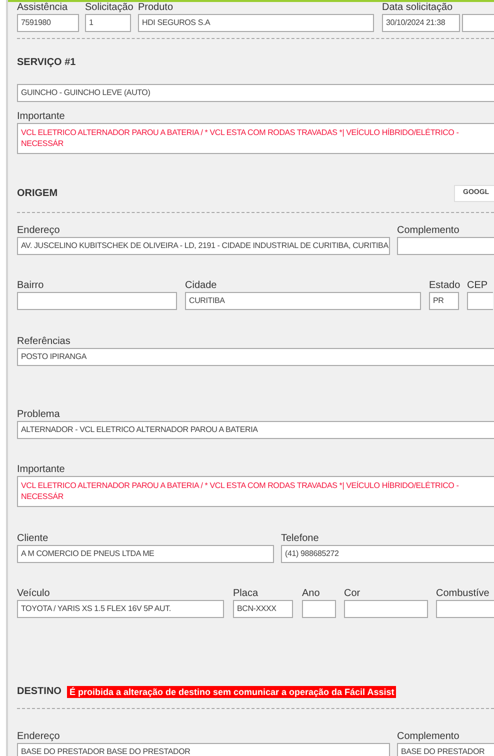 The image size is (494, 756). Describe the element at coordinates (145, 554) in the screenshot. I see `input-field: A M COMERCIO DE PNEUS LTDA ME` at that location.